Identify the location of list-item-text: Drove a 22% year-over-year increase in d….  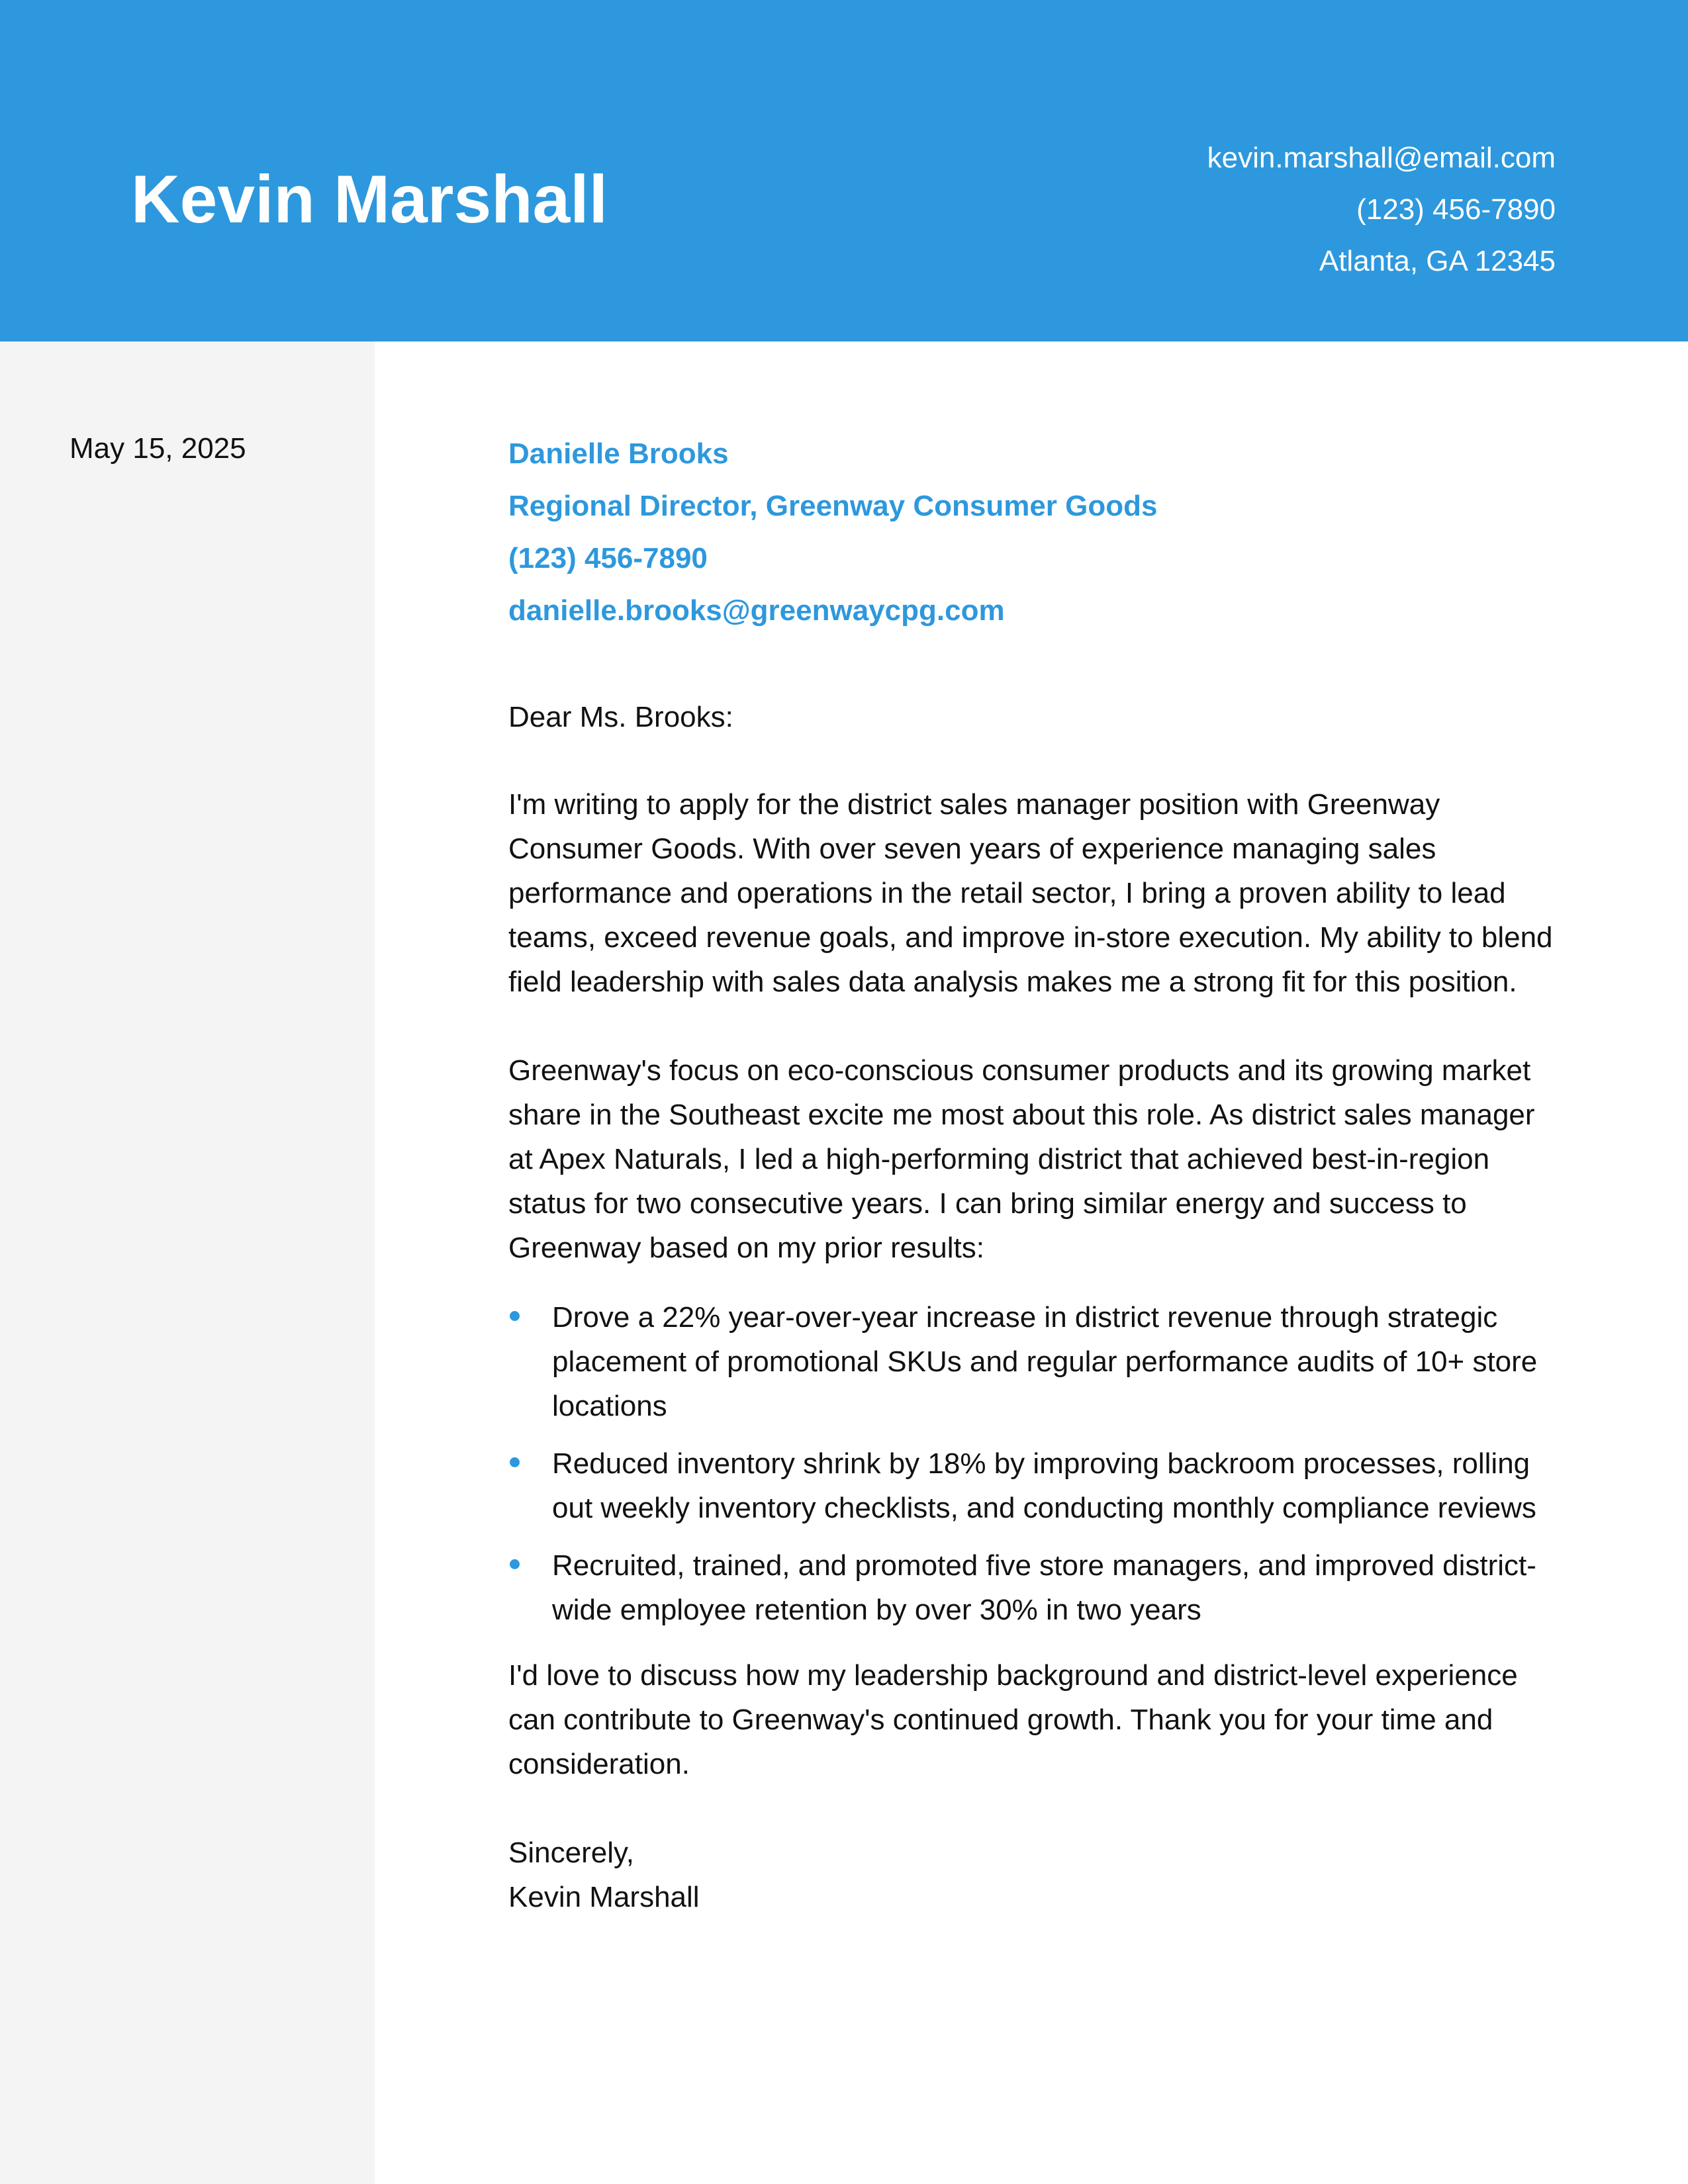
(1045, 1362).